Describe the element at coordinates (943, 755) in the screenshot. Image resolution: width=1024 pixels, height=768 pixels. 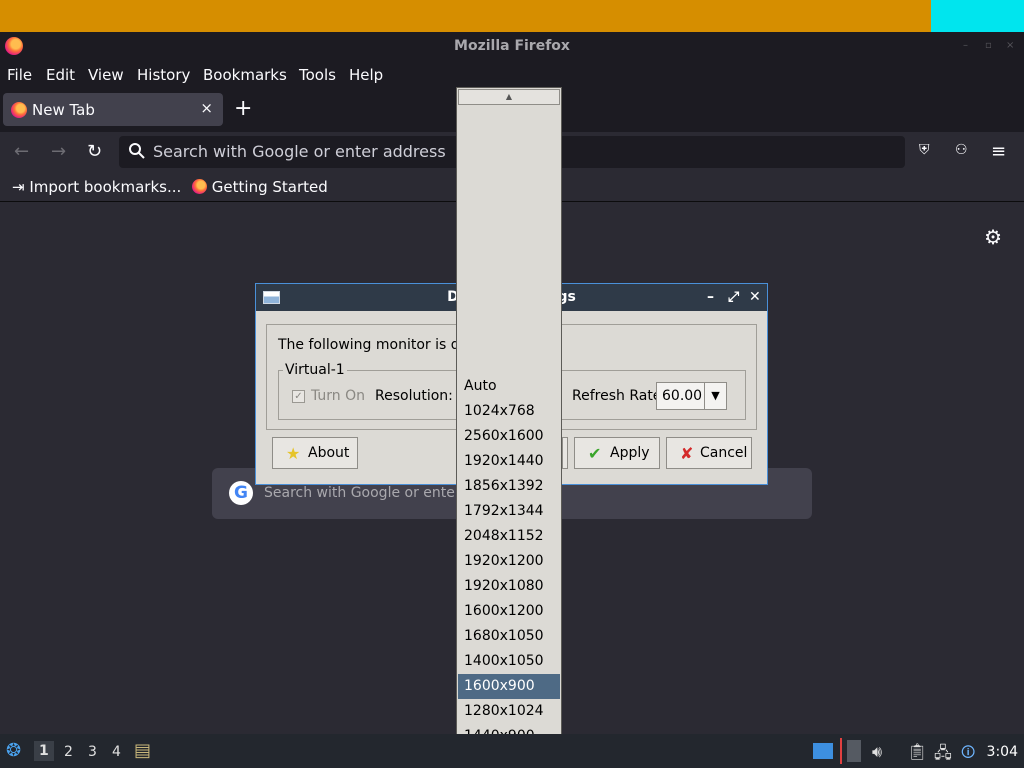
I see `network-icon: 🖧︎` at that location.